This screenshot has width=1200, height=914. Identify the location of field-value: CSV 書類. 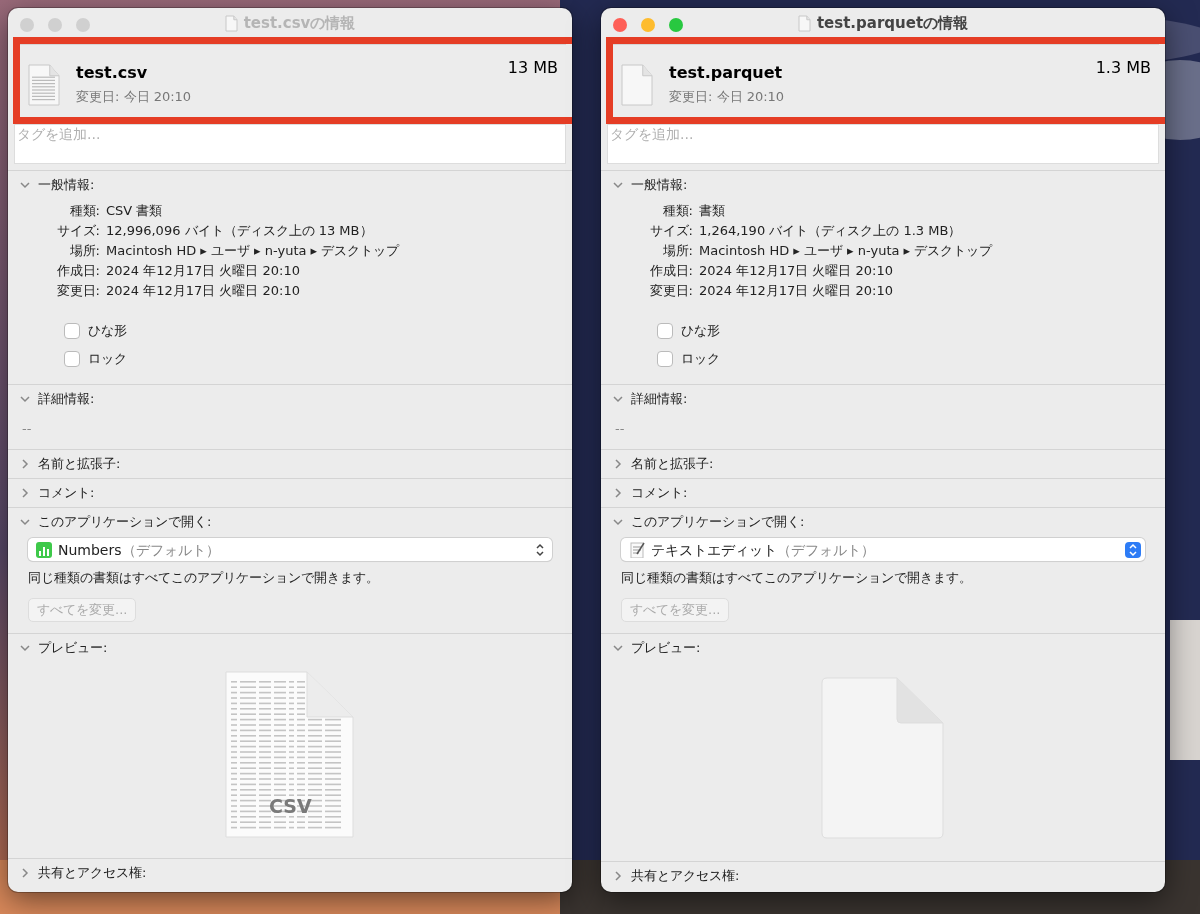
(135, 211).